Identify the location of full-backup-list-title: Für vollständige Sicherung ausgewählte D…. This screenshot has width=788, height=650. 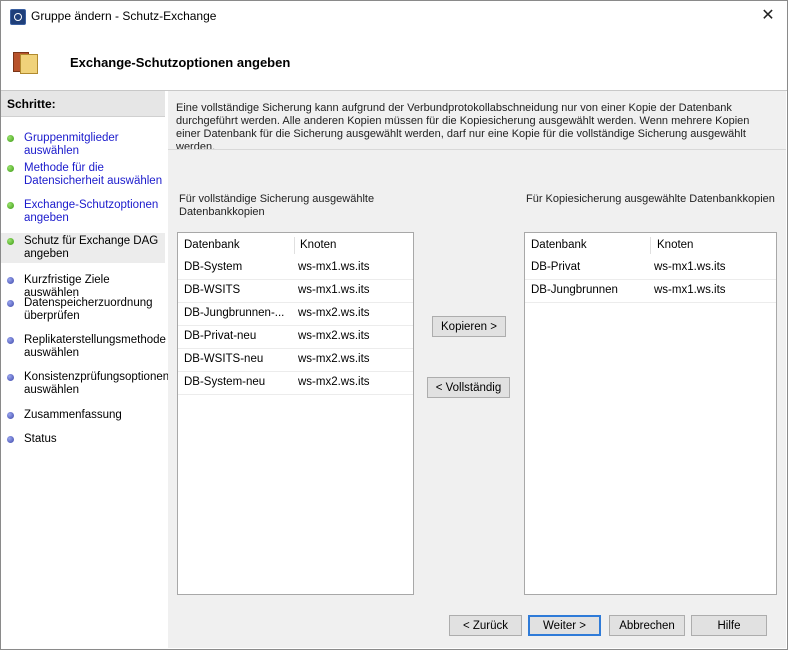
(277, 205).